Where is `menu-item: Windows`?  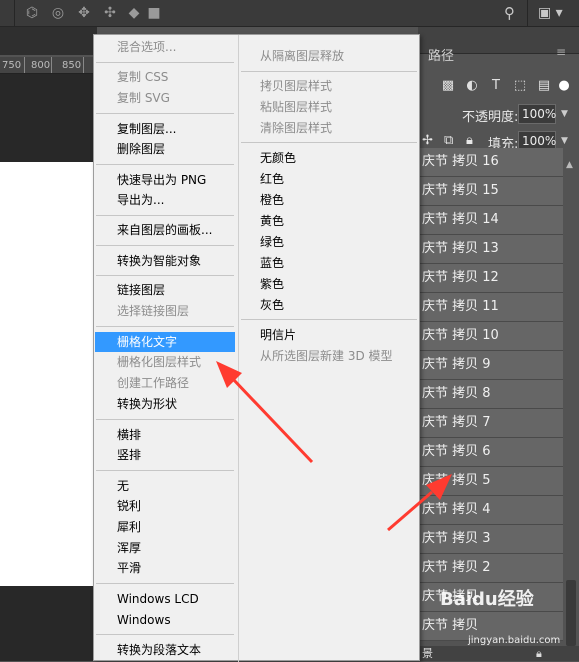
menu-item: Windows is located at coordinates (165, 620).